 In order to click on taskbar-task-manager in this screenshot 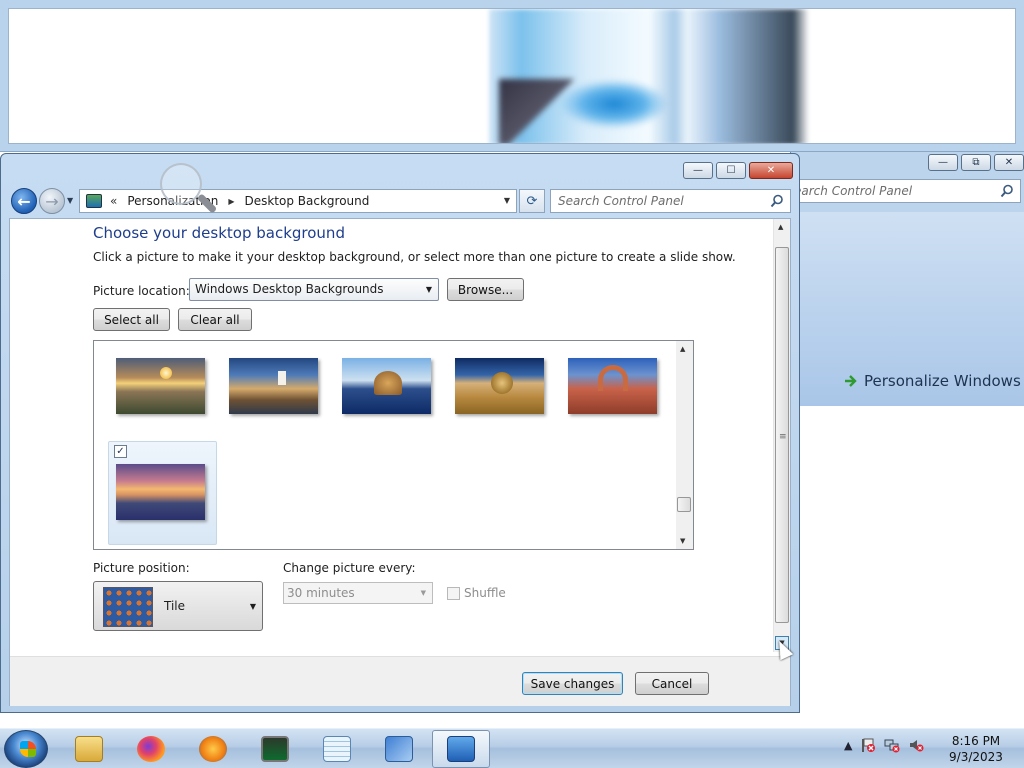, I will do `click(275, 749)`.